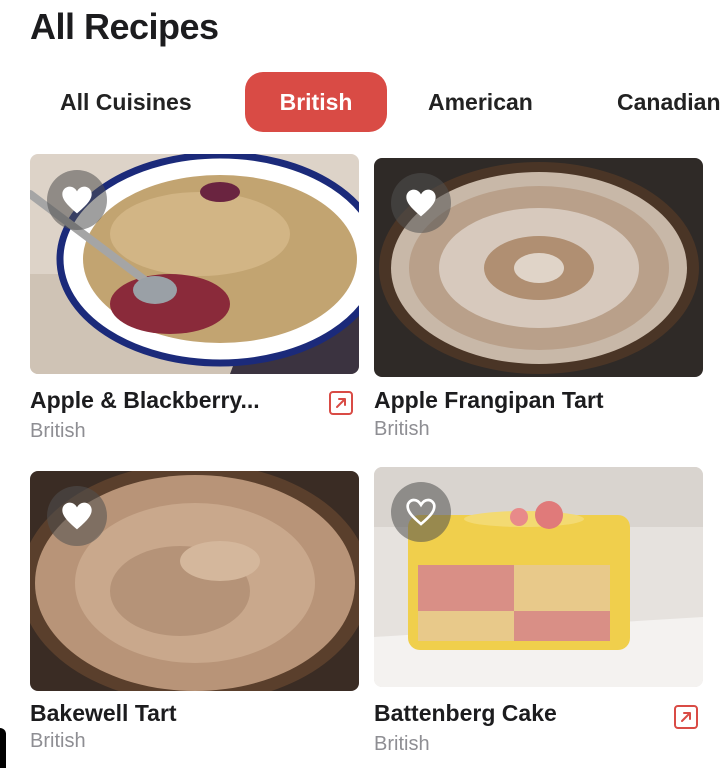 This screenshot has height=768, width=726. What do you see at coordinates (669, 102) in the screenshot?
I see `tab-canadian: Canadian` at bounding box center [669, 102].